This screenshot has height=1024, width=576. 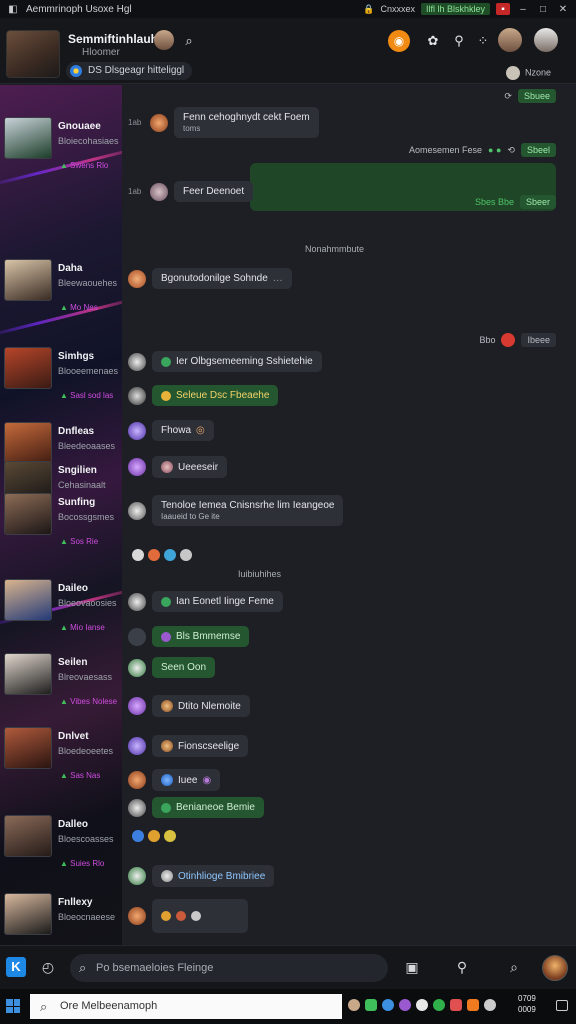 What do you see at coordinates (229, 968) in the screenshot?
I see `message-search-input: Po bsemaeloies Fleinge` at bounding box center [229, 968].